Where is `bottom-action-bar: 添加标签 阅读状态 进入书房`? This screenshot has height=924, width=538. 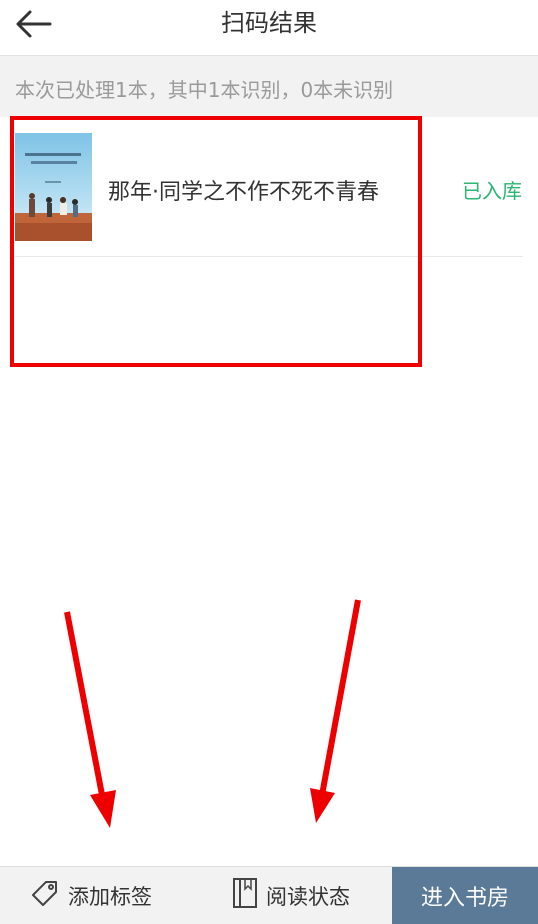
bottom-action-bar: 添加标签 阅读状态 进入书房 is located at coordinates (269, 895).